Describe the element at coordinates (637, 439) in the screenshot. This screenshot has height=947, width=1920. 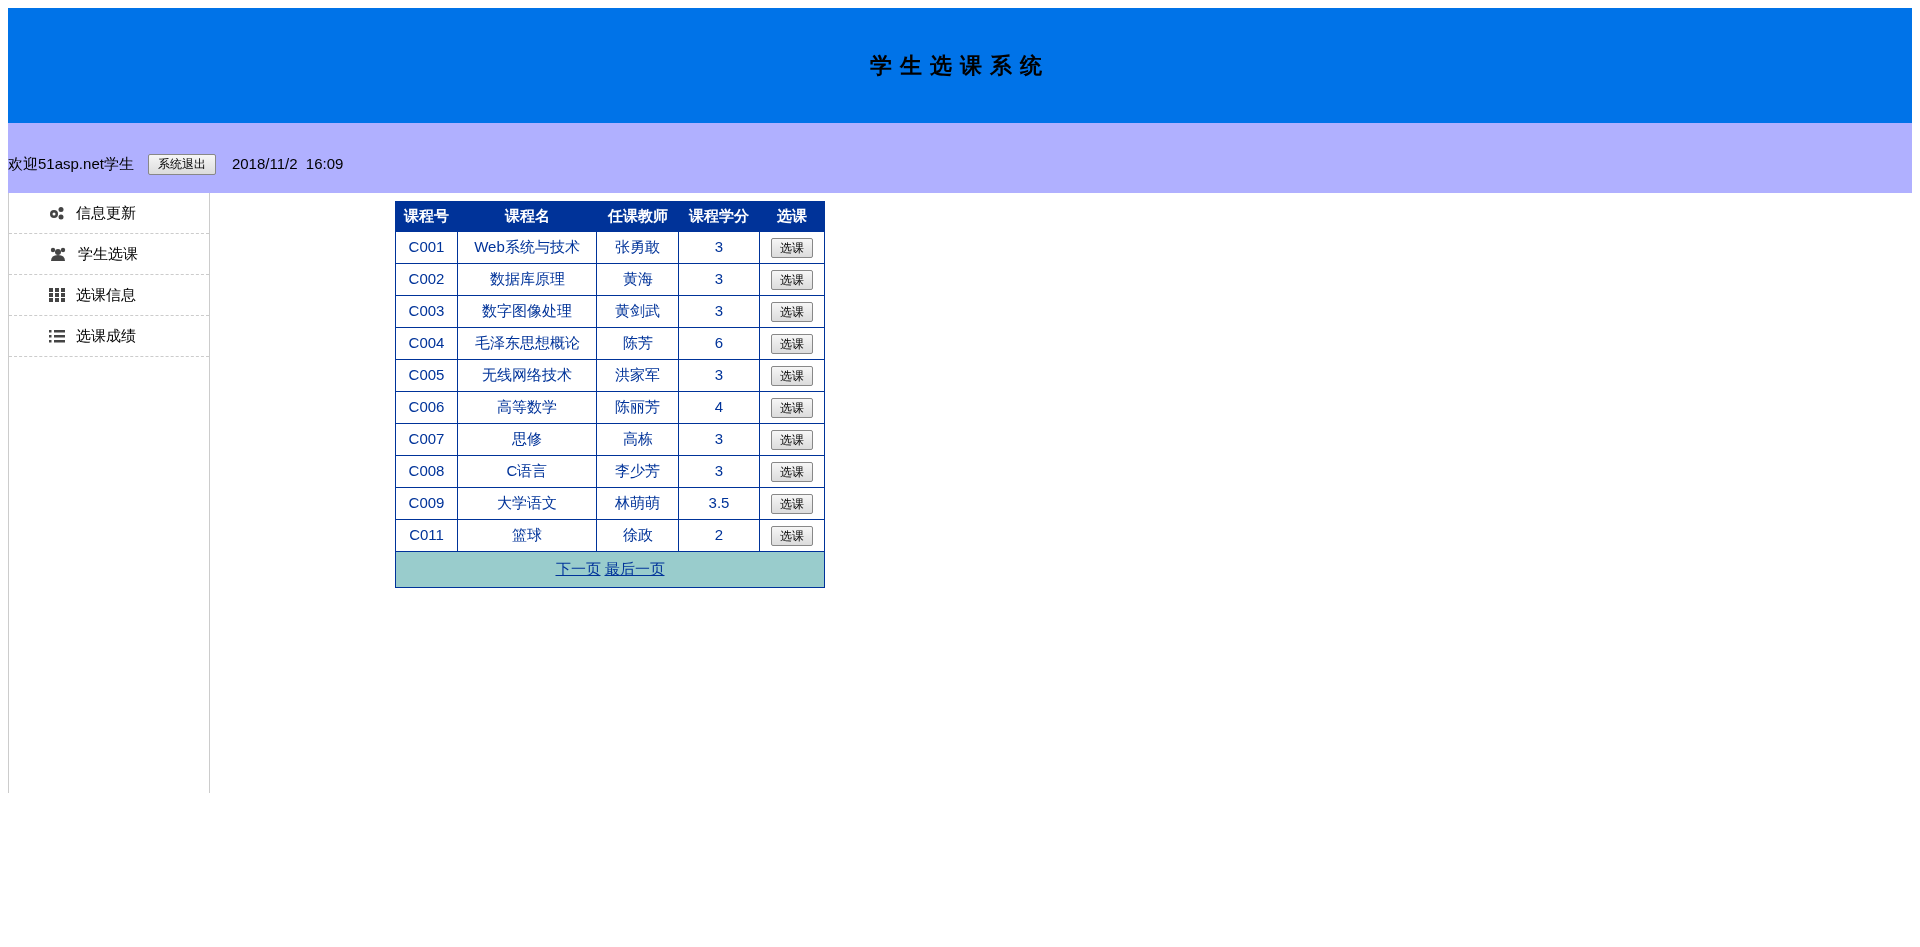
I see `table-cell: 高栋` at that location.